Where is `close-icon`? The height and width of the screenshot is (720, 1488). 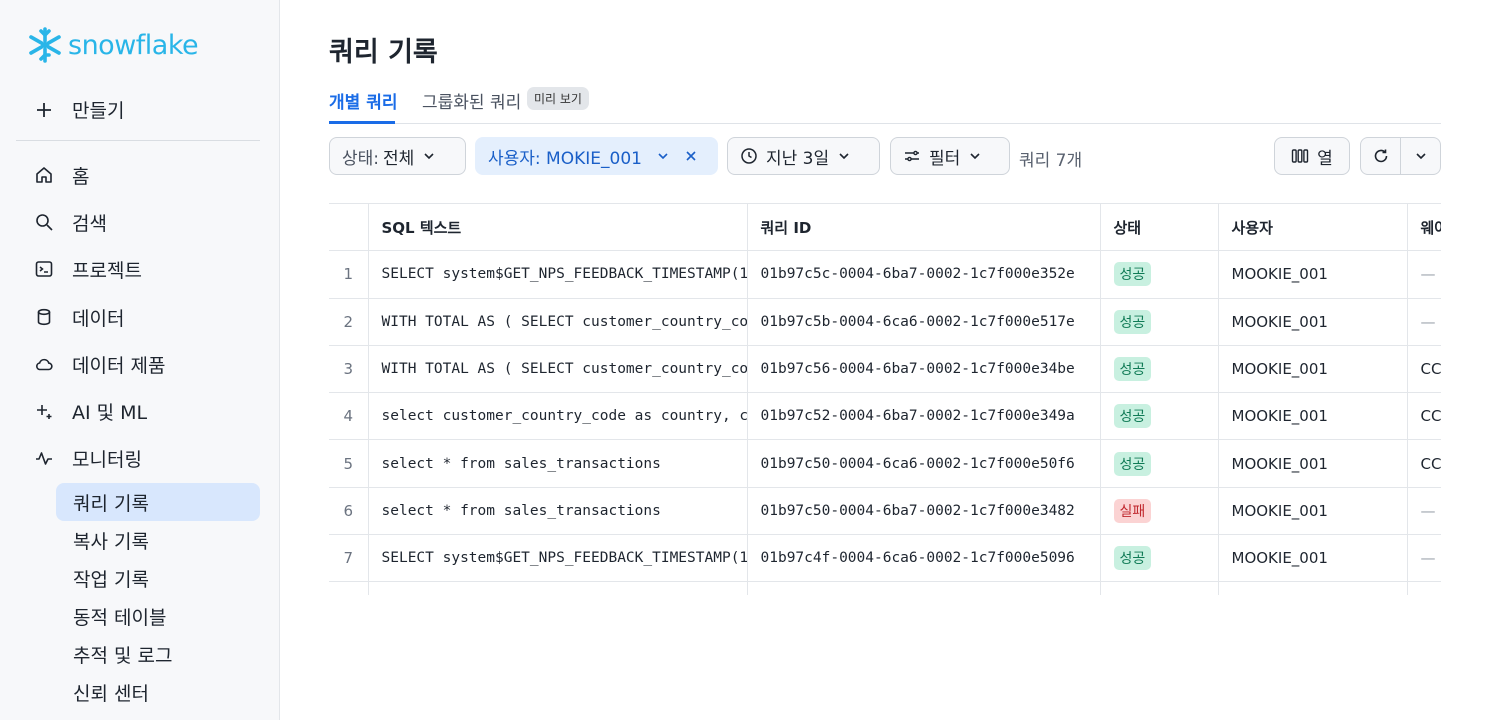
close-icon is located at coordinates (691, 156).